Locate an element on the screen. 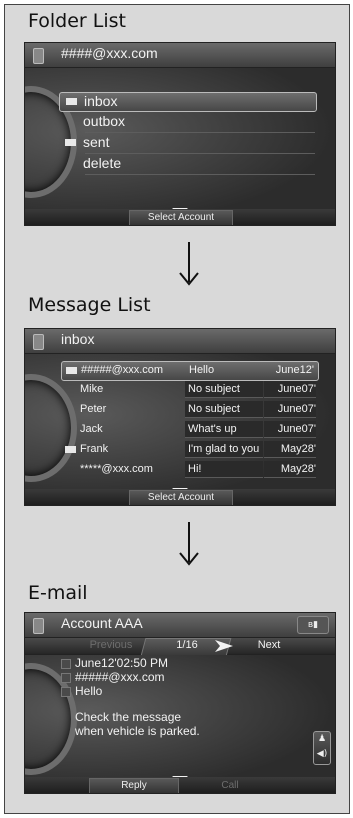 The image size is (353, 818). email-date: June12'02:50 PM is located at coordinates (122, 663).